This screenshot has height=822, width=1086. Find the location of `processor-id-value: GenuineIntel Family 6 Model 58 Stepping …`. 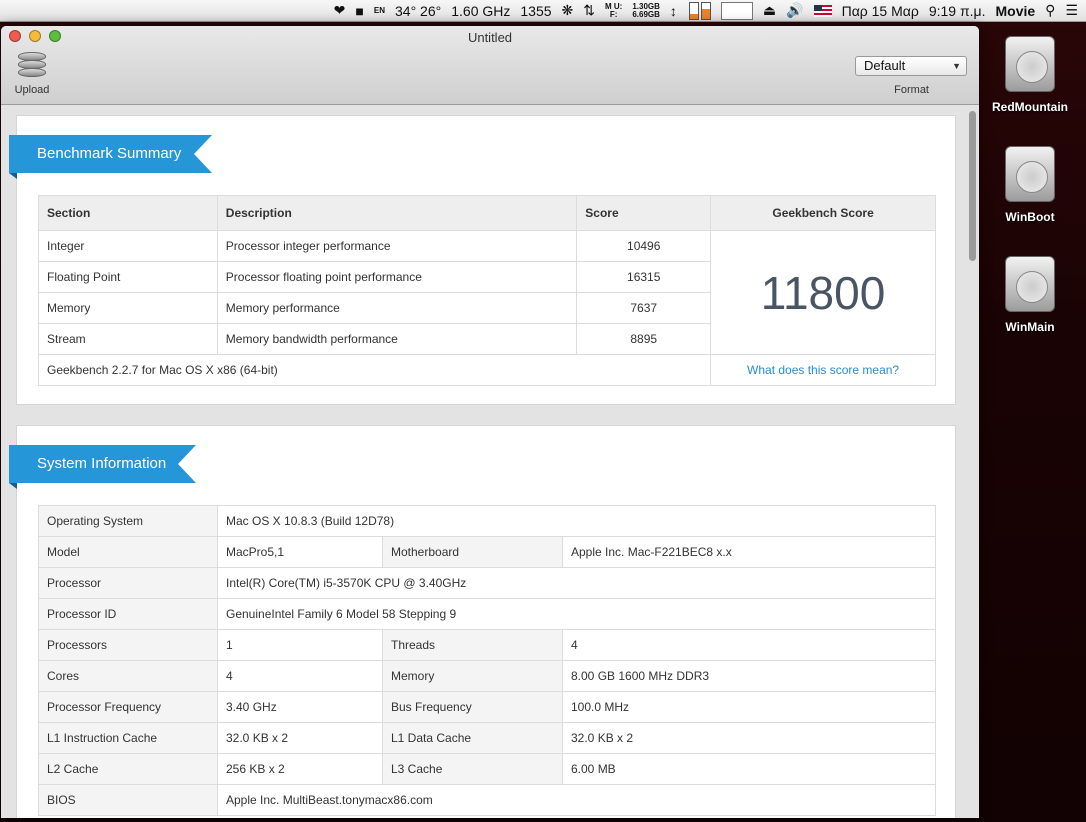

processor-id-value: GenuineIntel Family 6 Model 58 Stepping … is located at coordinates (576, 614).